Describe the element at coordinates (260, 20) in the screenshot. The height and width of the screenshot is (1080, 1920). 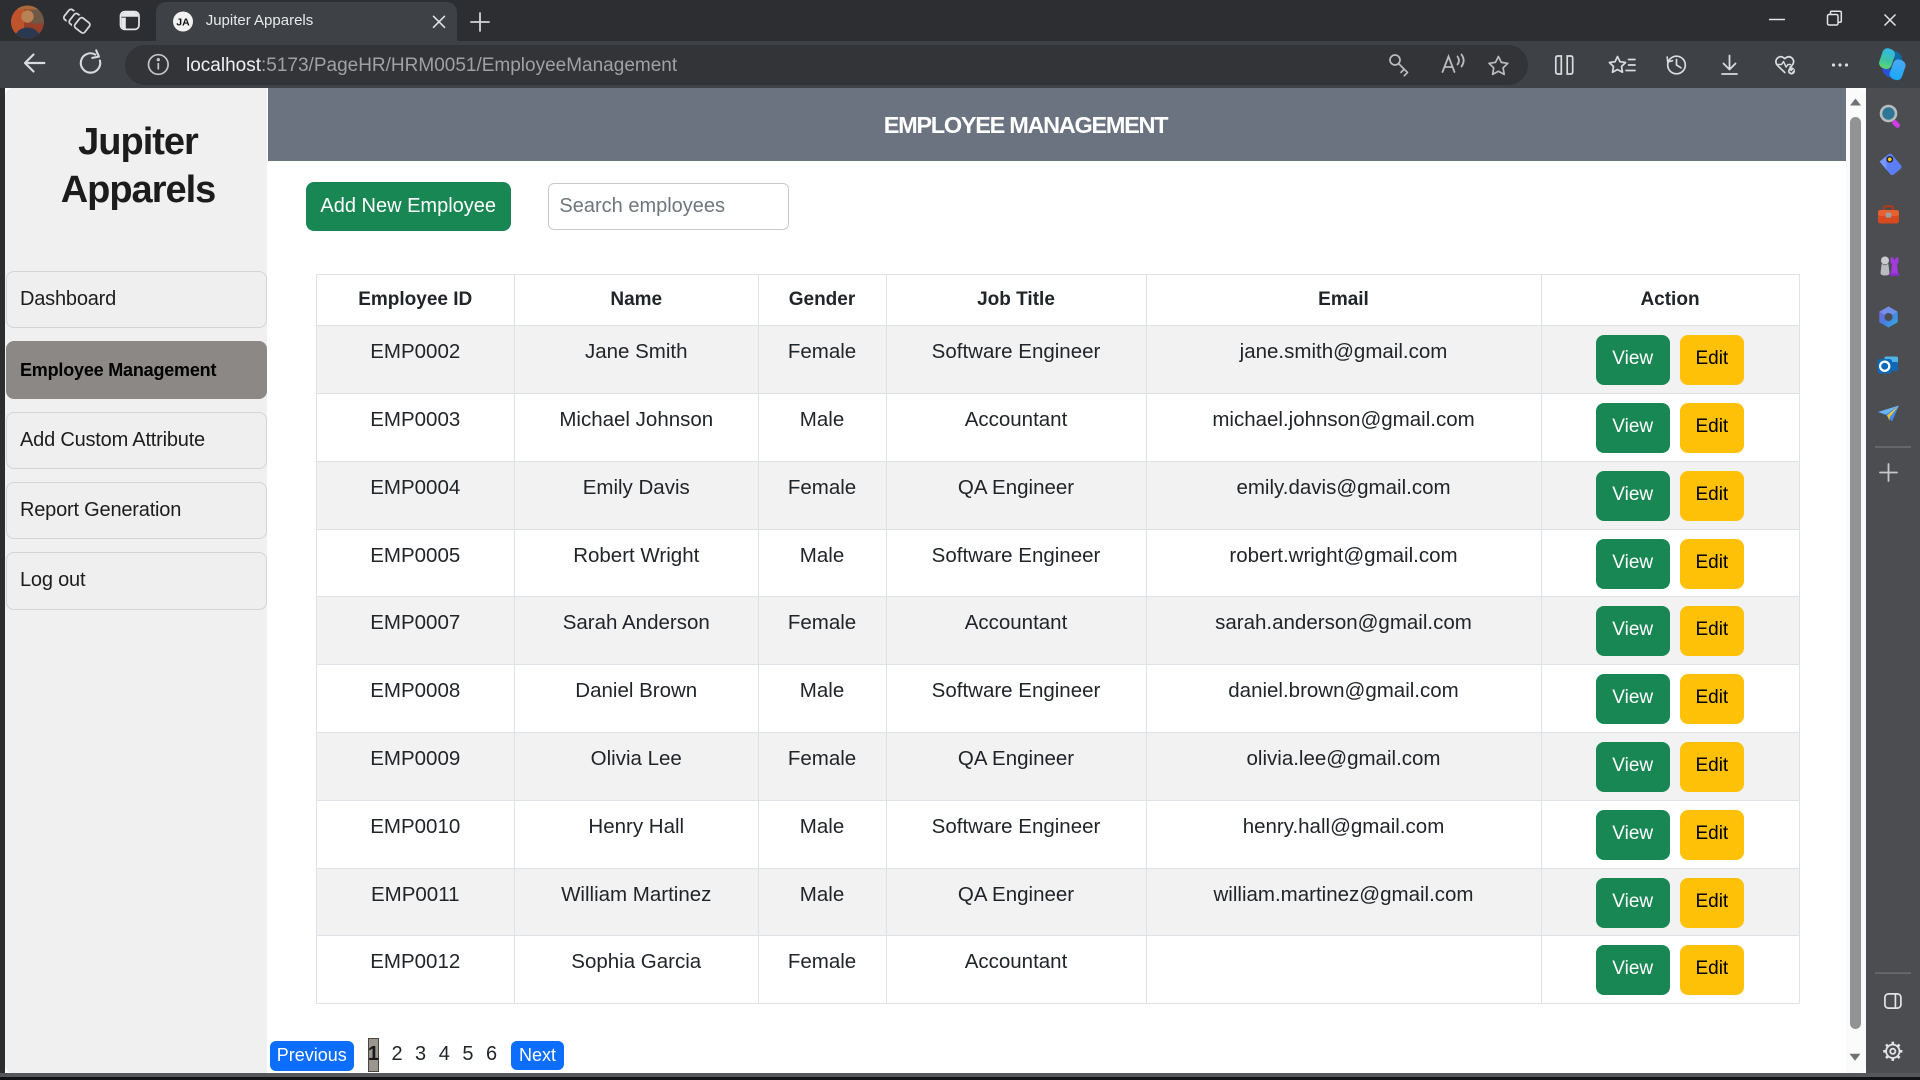
I see `svg-text: Jupiter Apparels` at that location.